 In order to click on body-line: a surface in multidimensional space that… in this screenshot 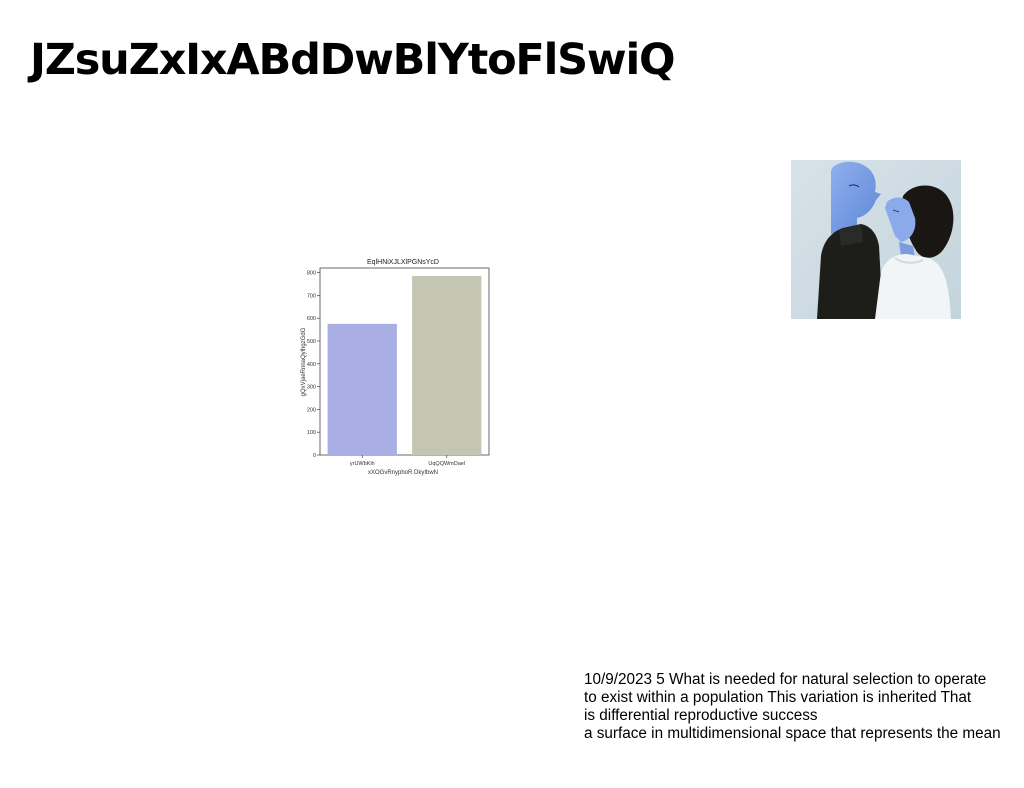, I will do `click(792, 733)`.